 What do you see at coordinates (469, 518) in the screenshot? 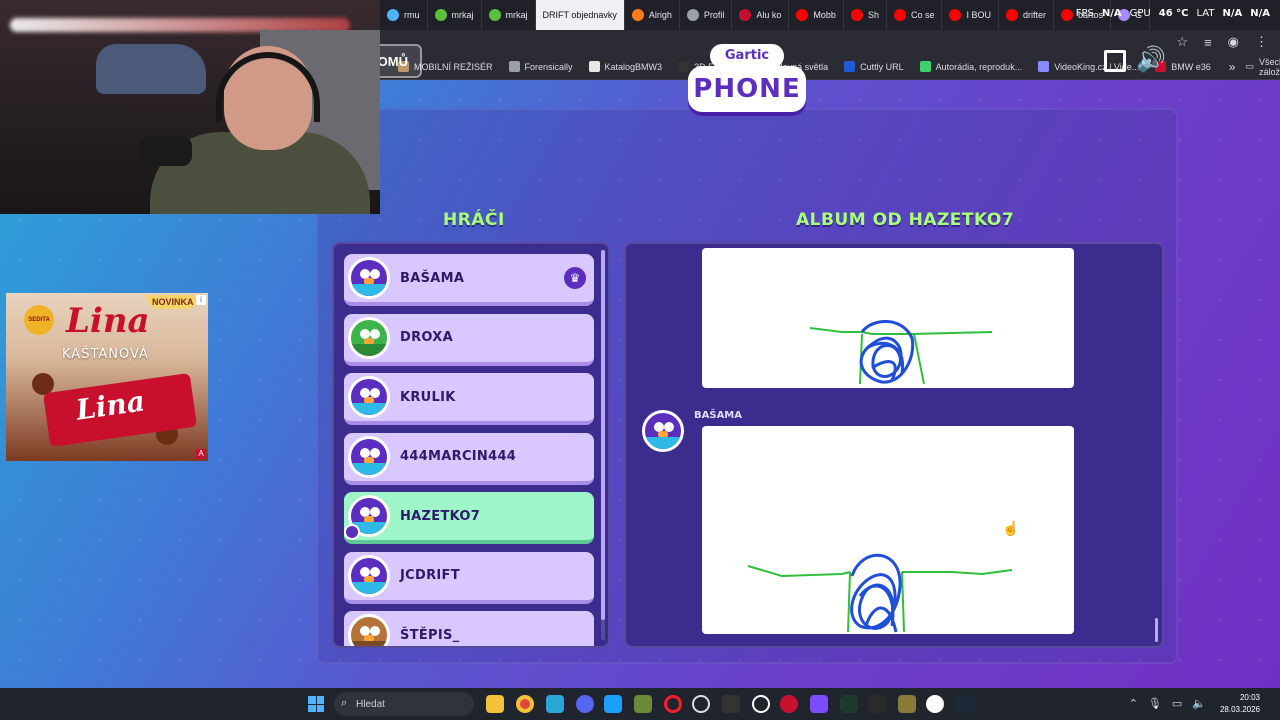
I see `player-row: HAZETKO7` at bounding box center [469, 518].